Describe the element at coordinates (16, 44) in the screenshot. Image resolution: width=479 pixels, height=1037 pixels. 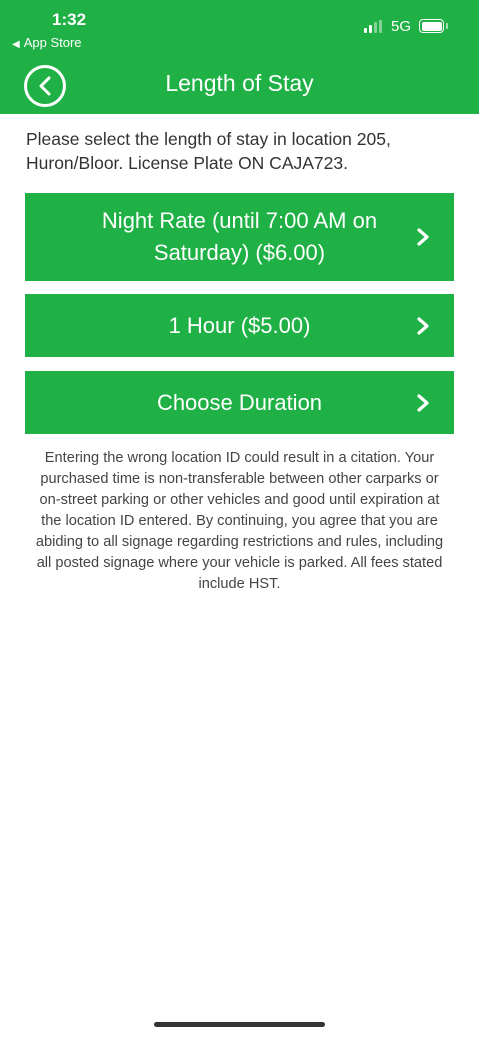
I see `back-triangle-icon: ◀` at that location.